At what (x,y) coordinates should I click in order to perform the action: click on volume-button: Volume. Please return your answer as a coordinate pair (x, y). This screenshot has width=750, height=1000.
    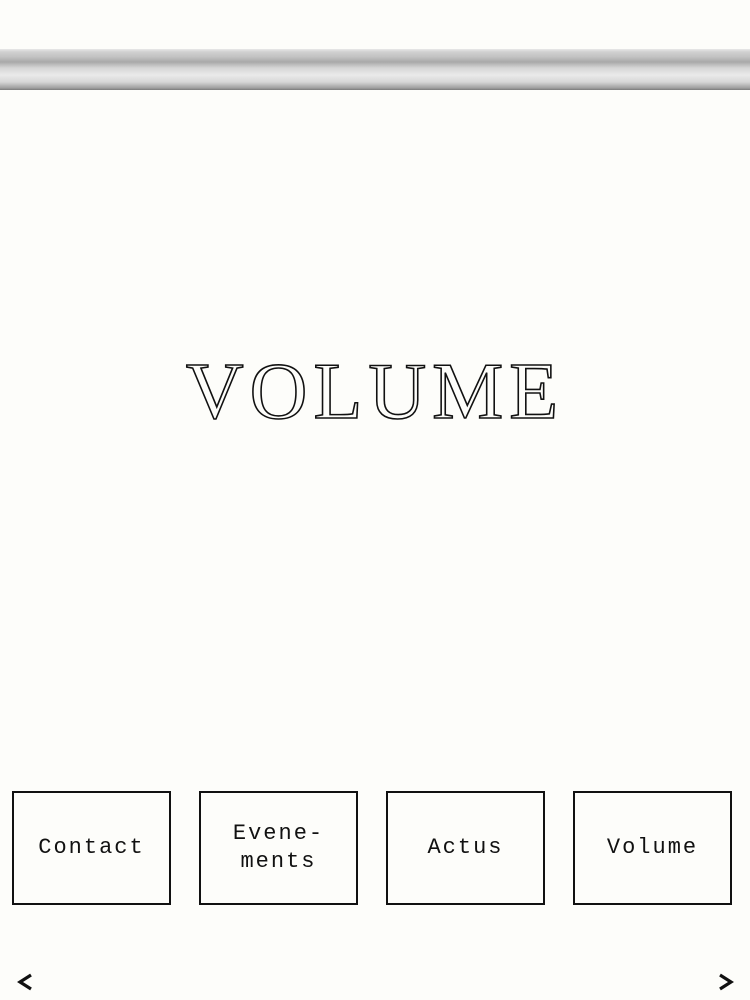
    Looking at the image, I should click on (652, 848).